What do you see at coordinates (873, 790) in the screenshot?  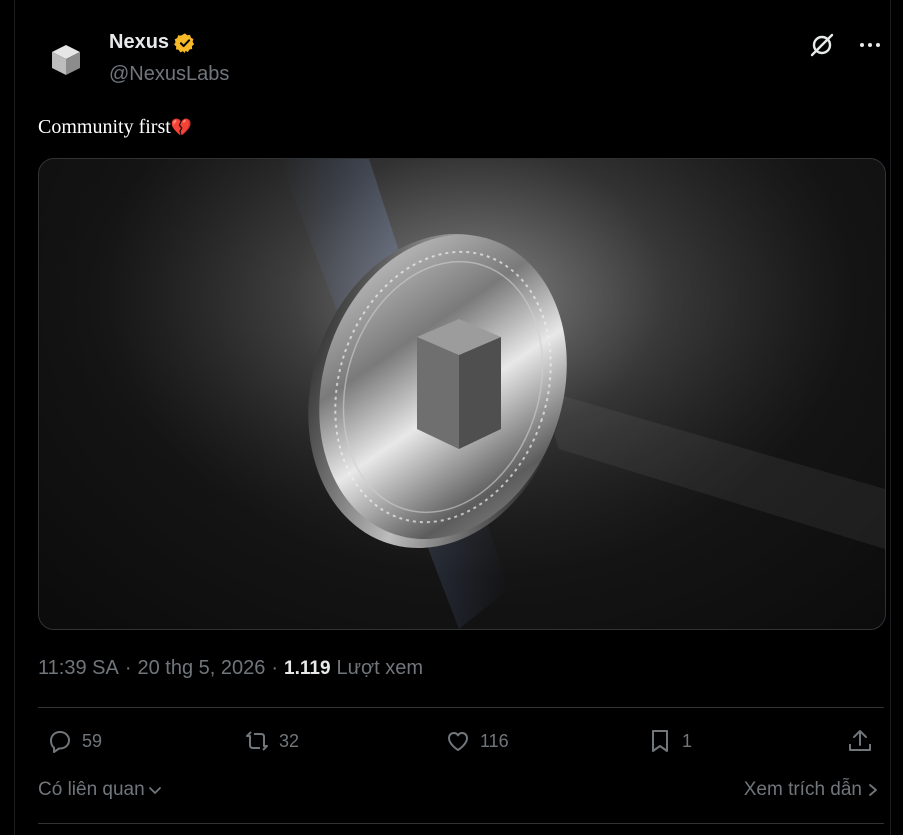 I see `chevron-right-icon` at bounding box center [873, 790].